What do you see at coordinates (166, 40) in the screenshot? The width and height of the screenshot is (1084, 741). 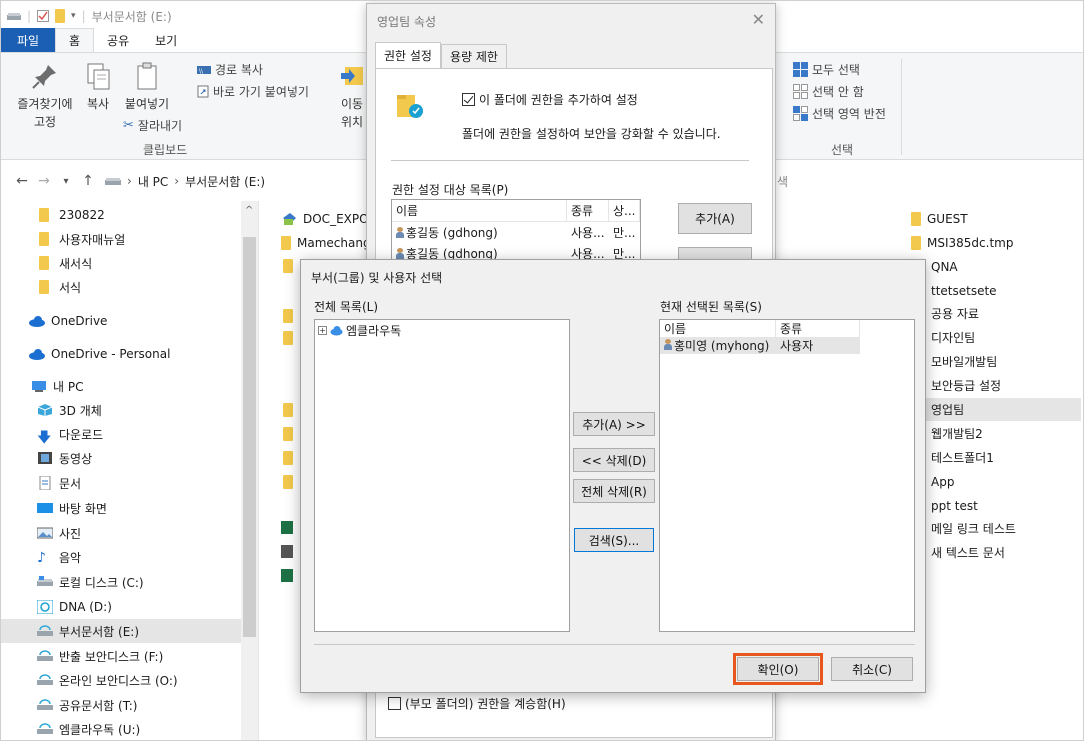 I see `tab-view: 보기` at bounding box center [166, 40].